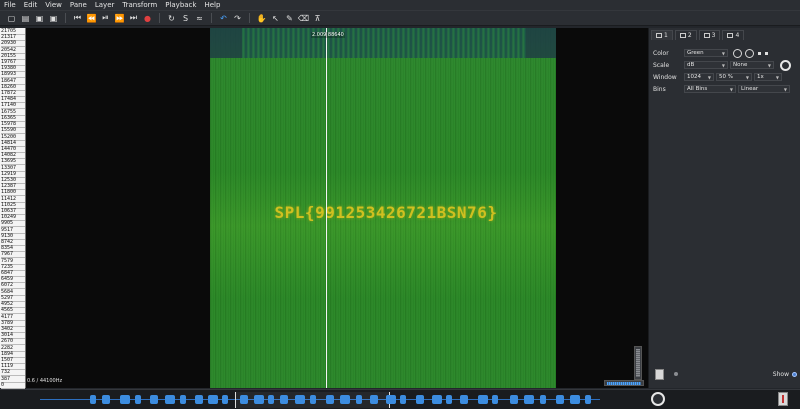 Image resolution: width=800 pixels, height=409 pixels. What do you see at coordinates (780, 374) in the screenshot?
I see `show-label: Show` at bounding box center [780, 374].